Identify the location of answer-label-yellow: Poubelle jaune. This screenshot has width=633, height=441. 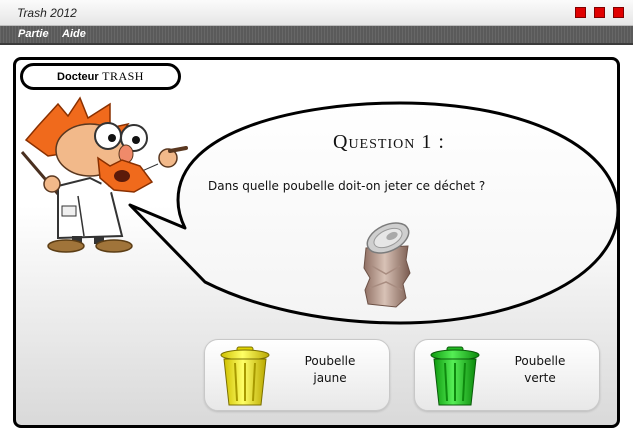
(330, 370).